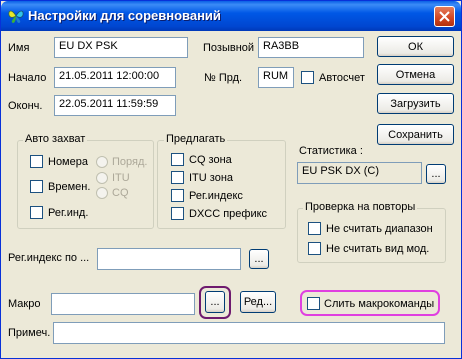 Image resolution: width=462 pixels, height=359 pixels. Describe the element at coordinates (314, 248) in the screenshot. I see `ignore-mode-checkbox` at that location.